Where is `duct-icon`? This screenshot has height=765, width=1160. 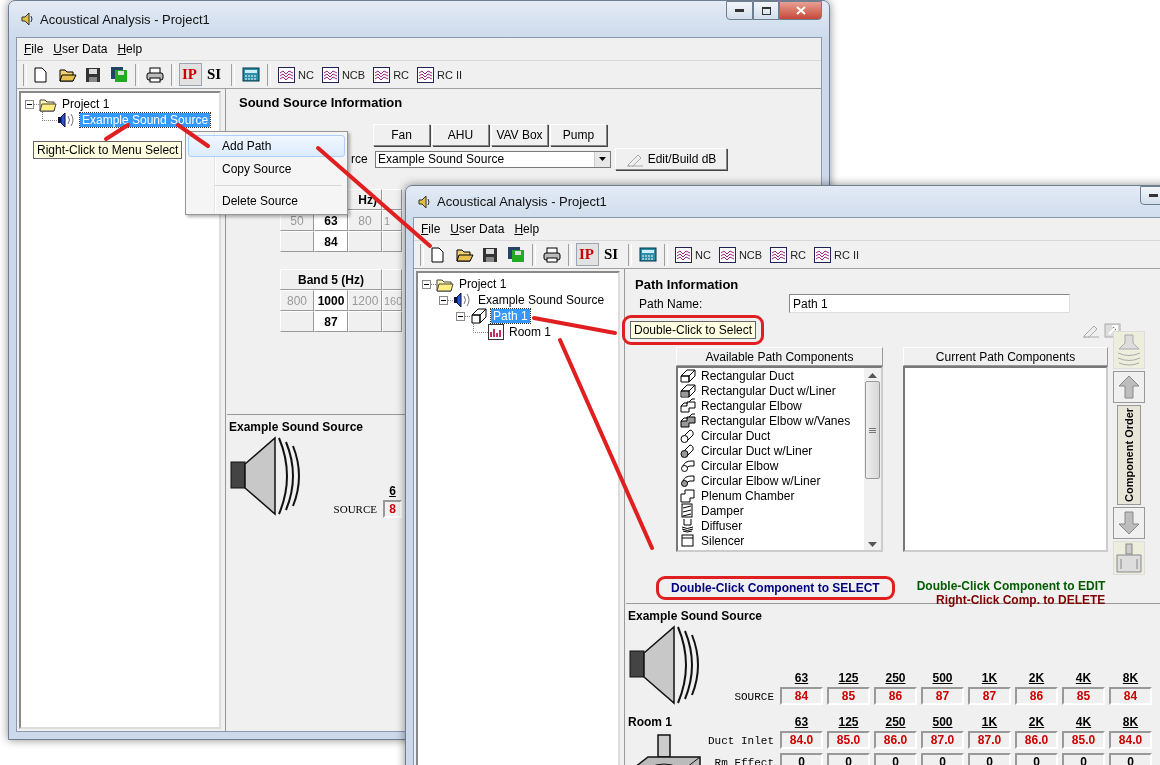
duct-icon is located at coordinates (479, 316).